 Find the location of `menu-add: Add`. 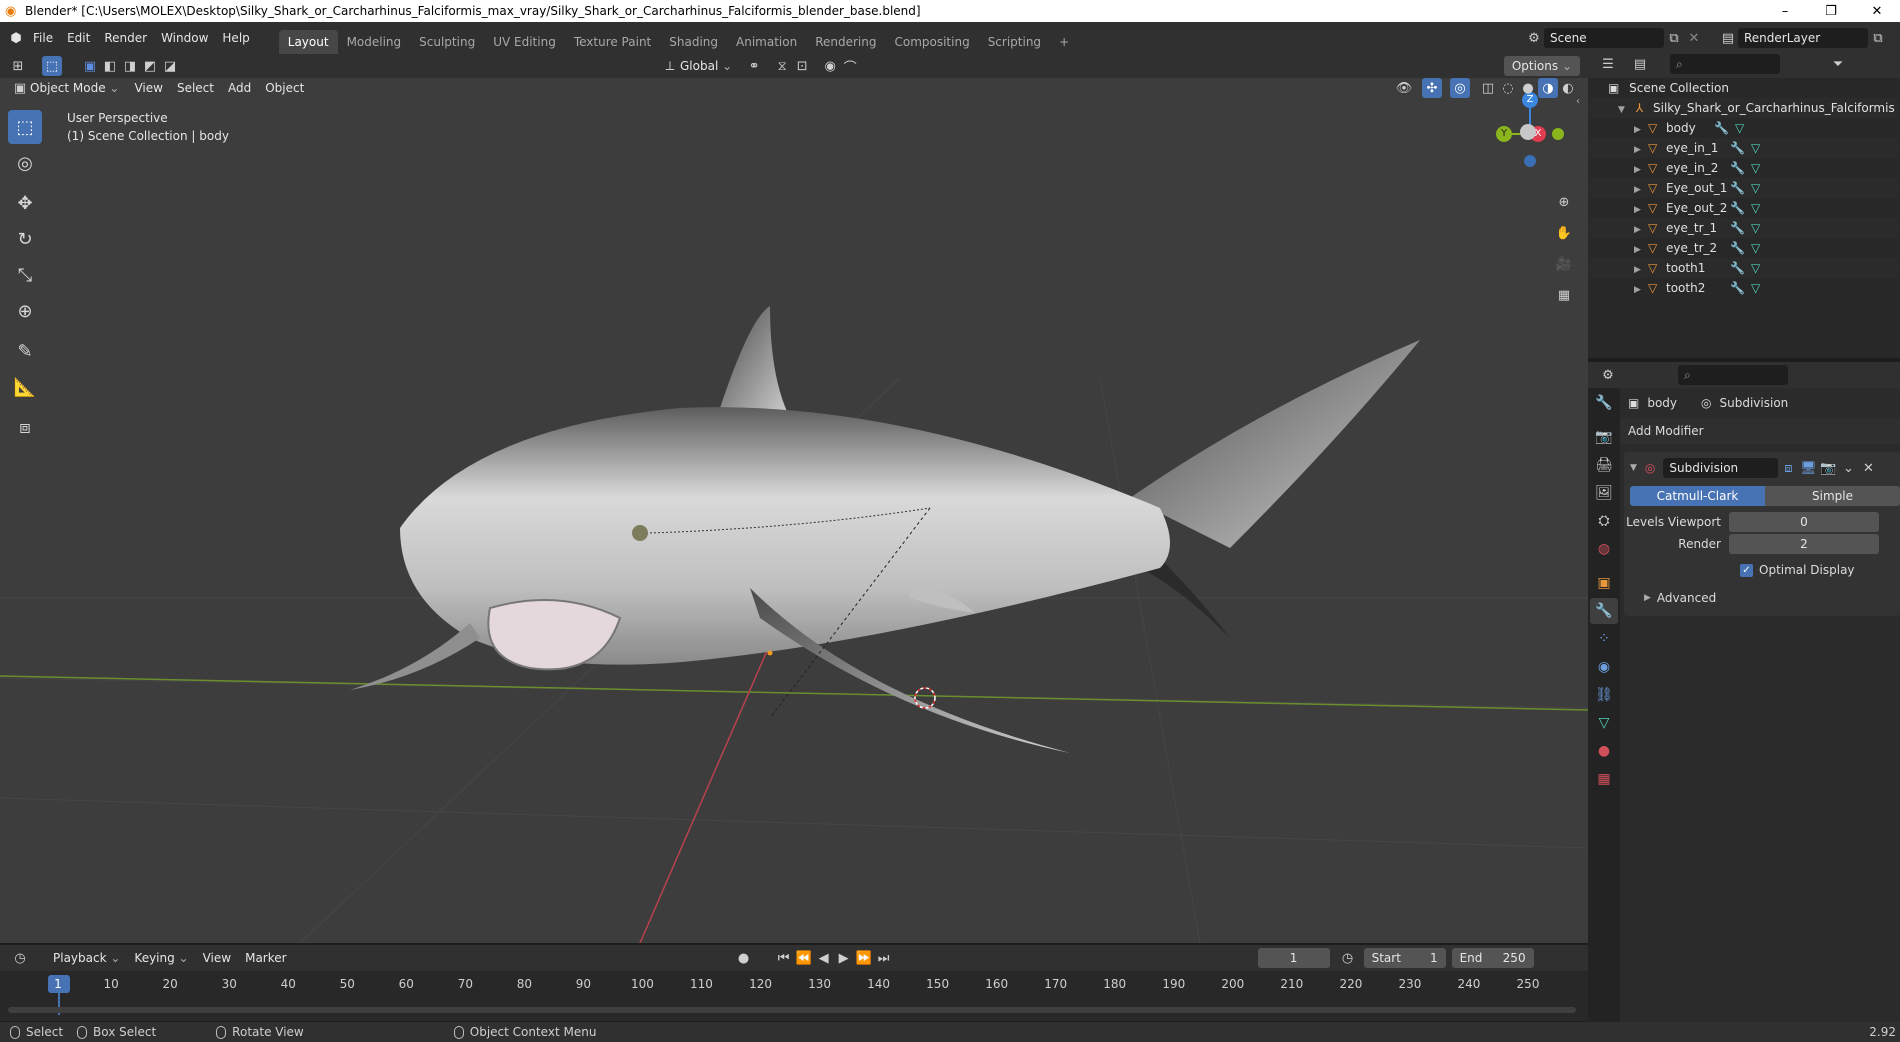

menu-add: Add is located at coordinates (239, 88).